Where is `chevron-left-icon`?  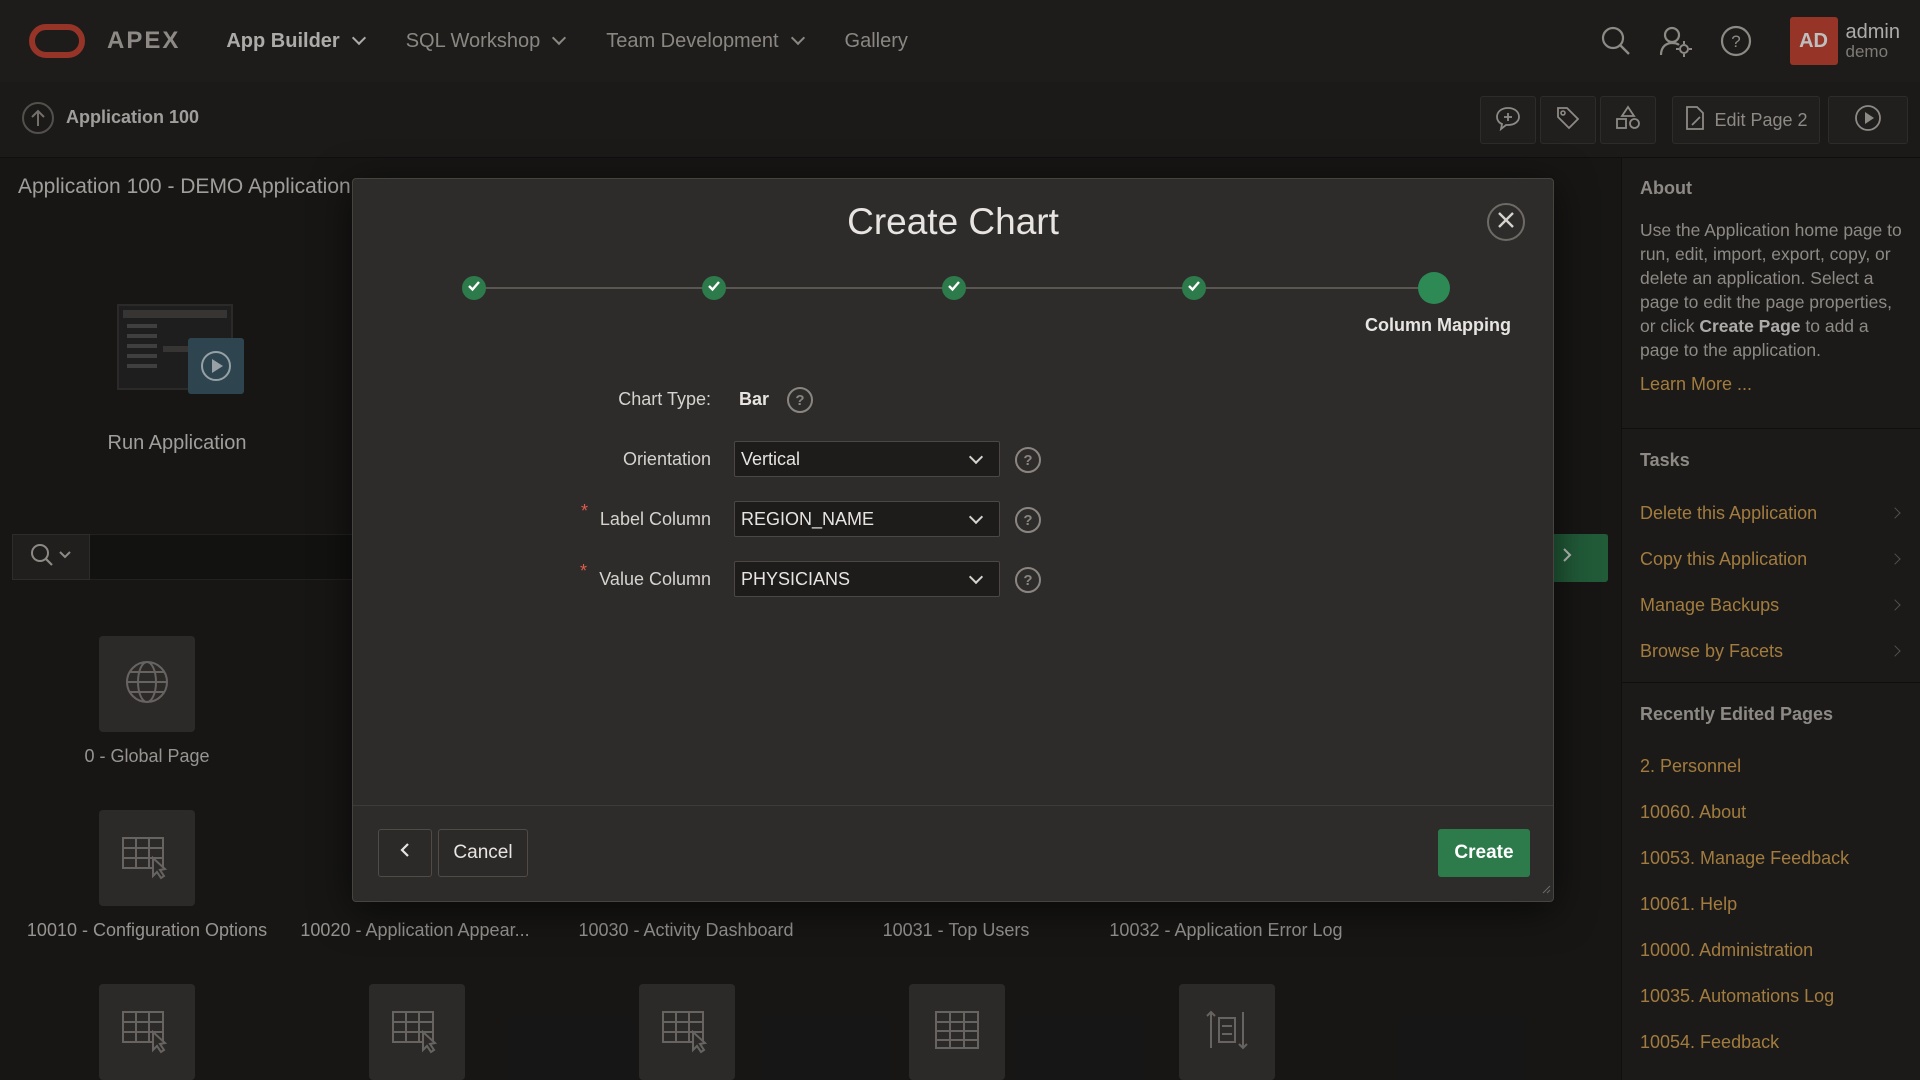 chevron-left-icon is located at coordinates (405, 853).